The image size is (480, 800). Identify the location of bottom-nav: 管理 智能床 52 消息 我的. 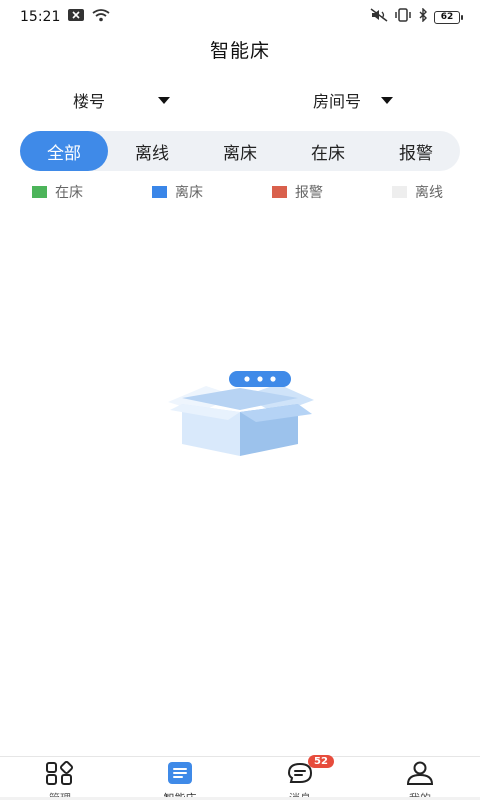
(240, 777).